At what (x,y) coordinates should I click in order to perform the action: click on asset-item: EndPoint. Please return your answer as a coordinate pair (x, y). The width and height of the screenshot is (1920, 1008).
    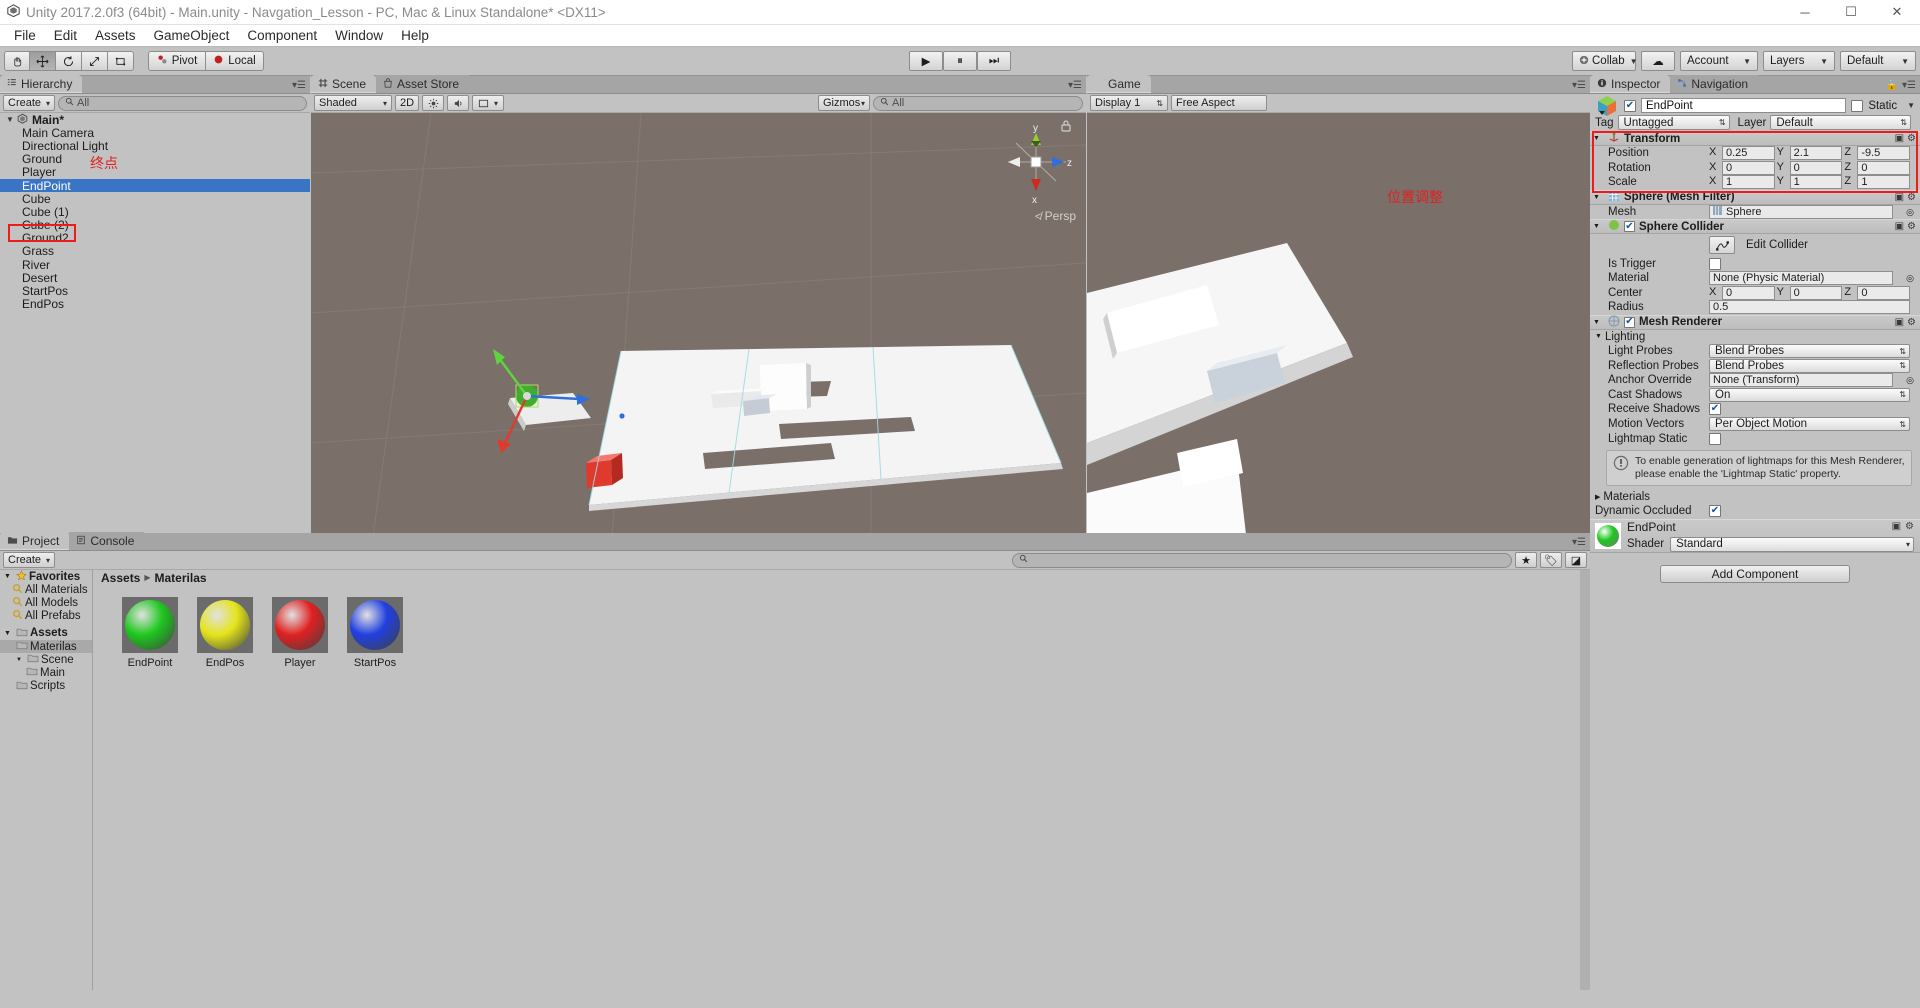
    Looking at the image, I should click on (150, 633).